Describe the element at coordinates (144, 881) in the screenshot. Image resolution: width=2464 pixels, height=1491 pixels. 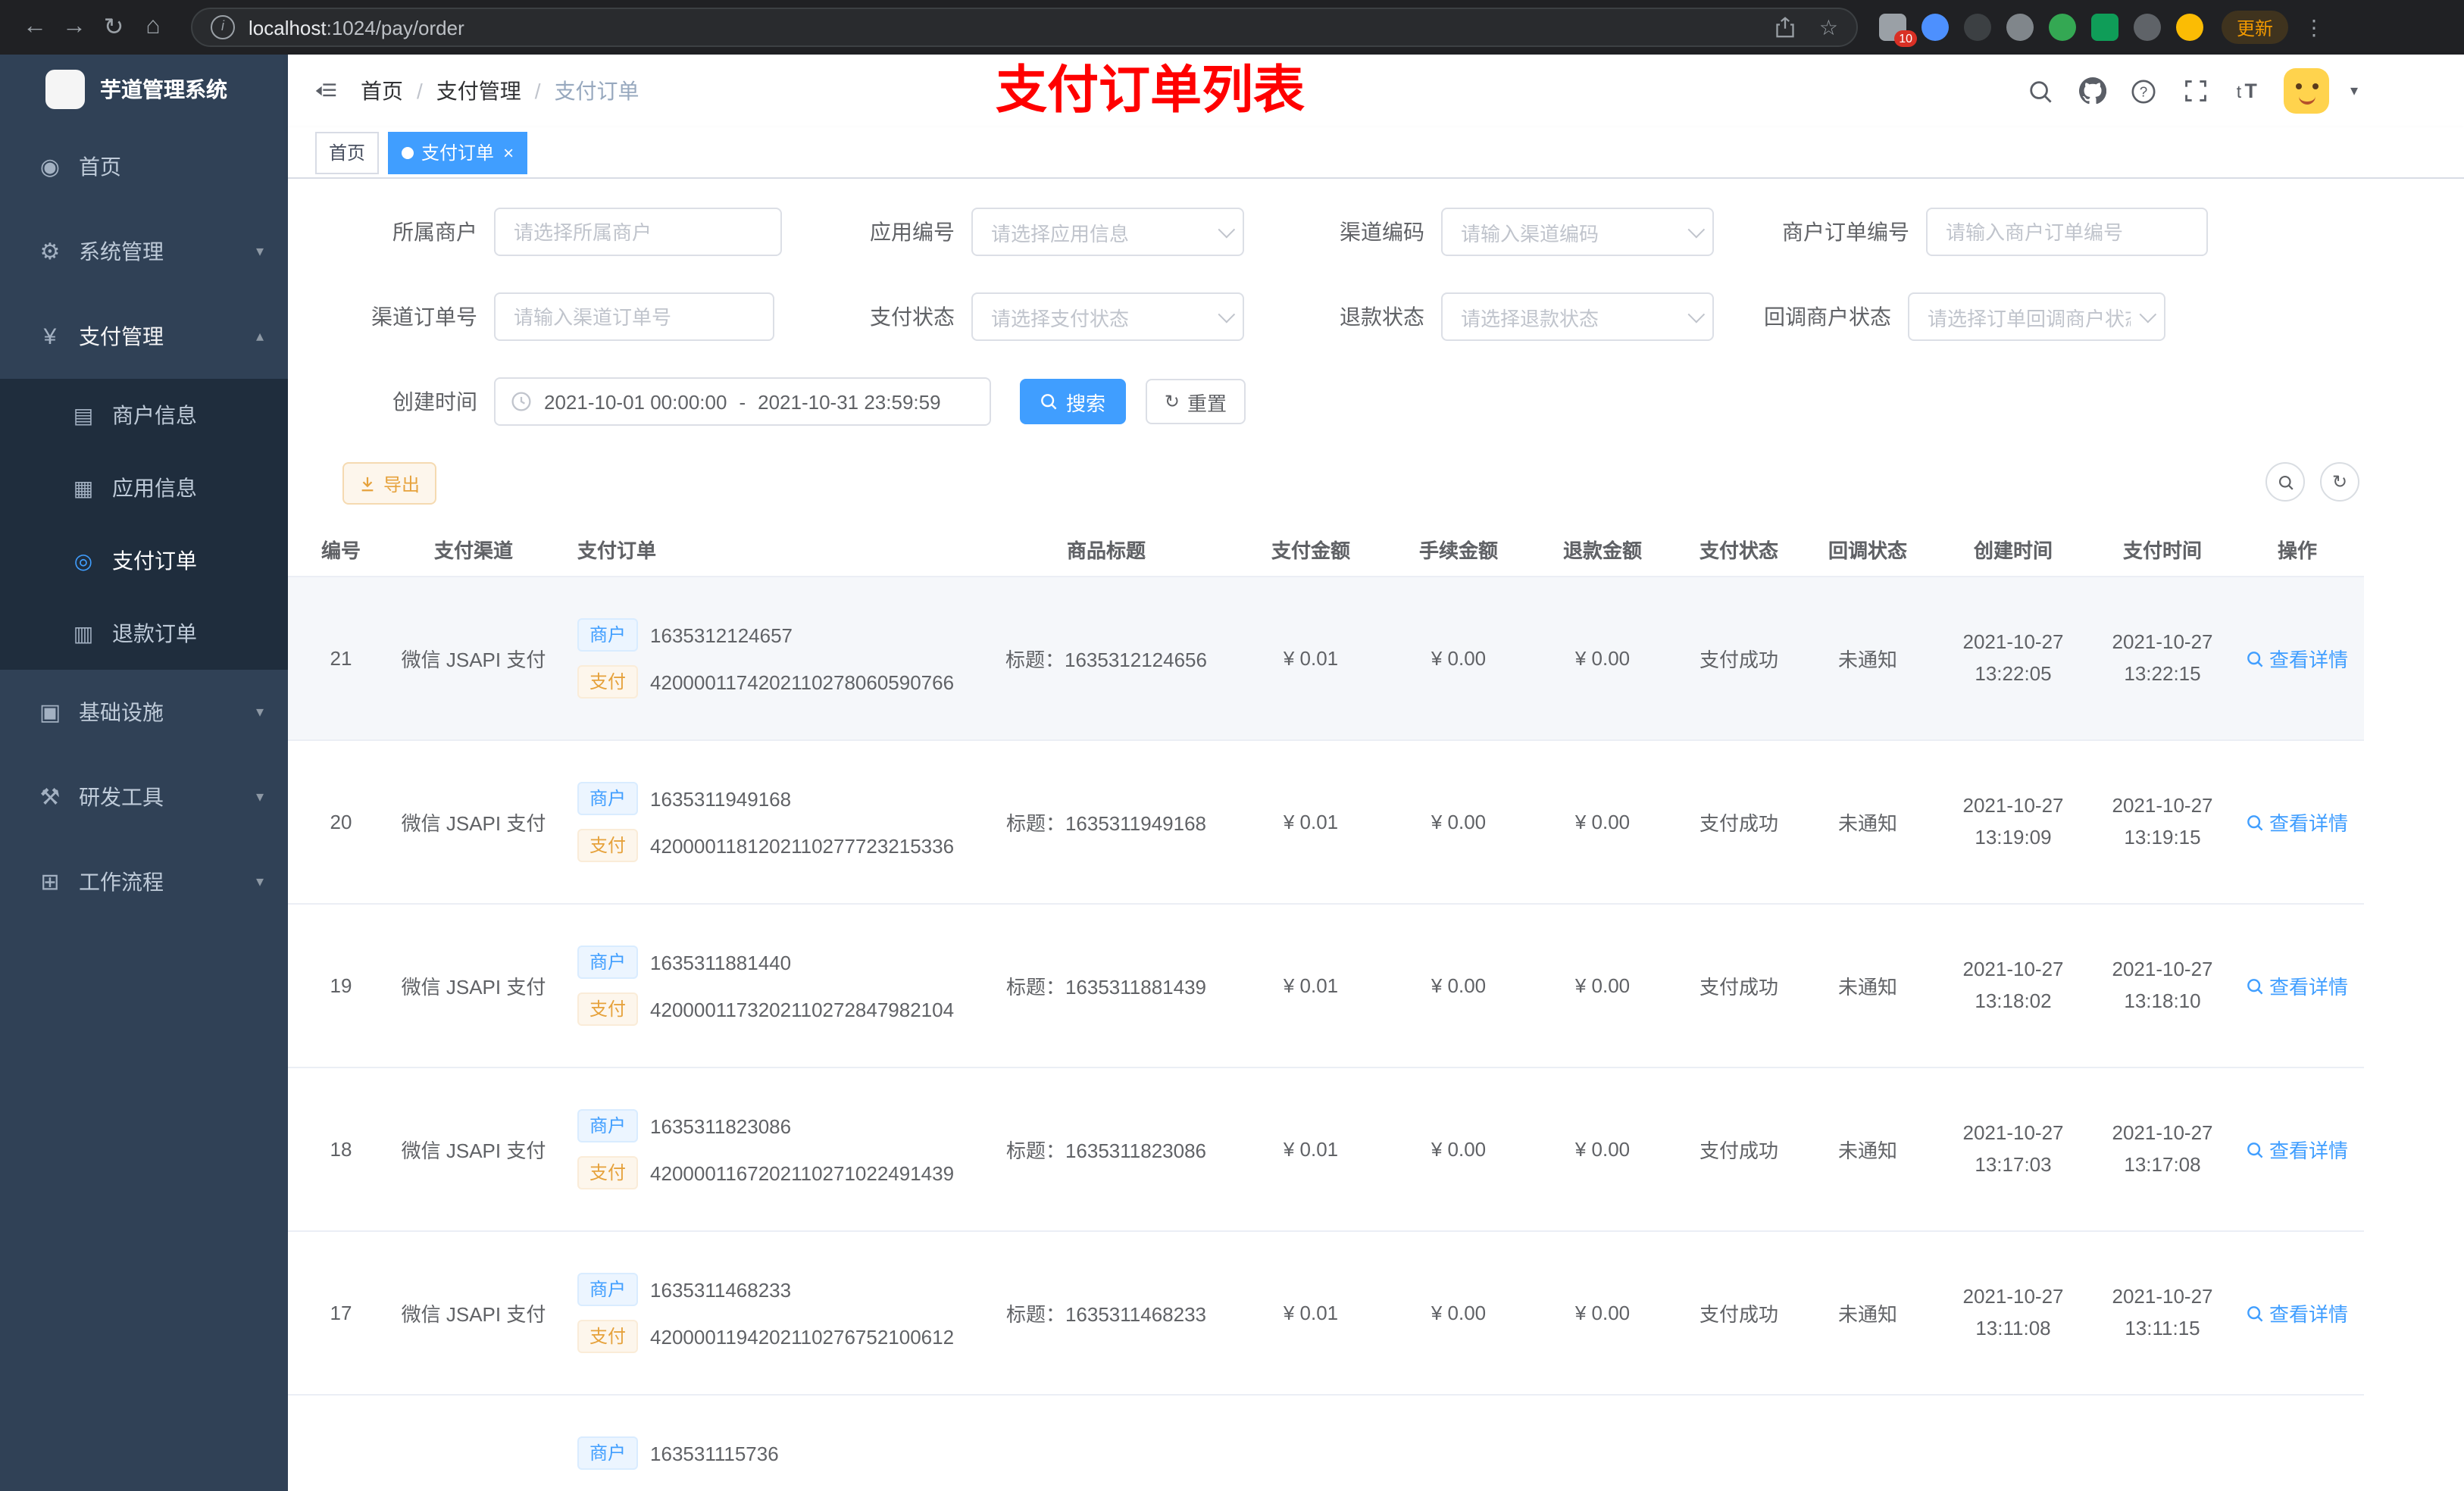
I see `sidebar-item-workflow: ⊞ 工作流程 ▾` at that location.